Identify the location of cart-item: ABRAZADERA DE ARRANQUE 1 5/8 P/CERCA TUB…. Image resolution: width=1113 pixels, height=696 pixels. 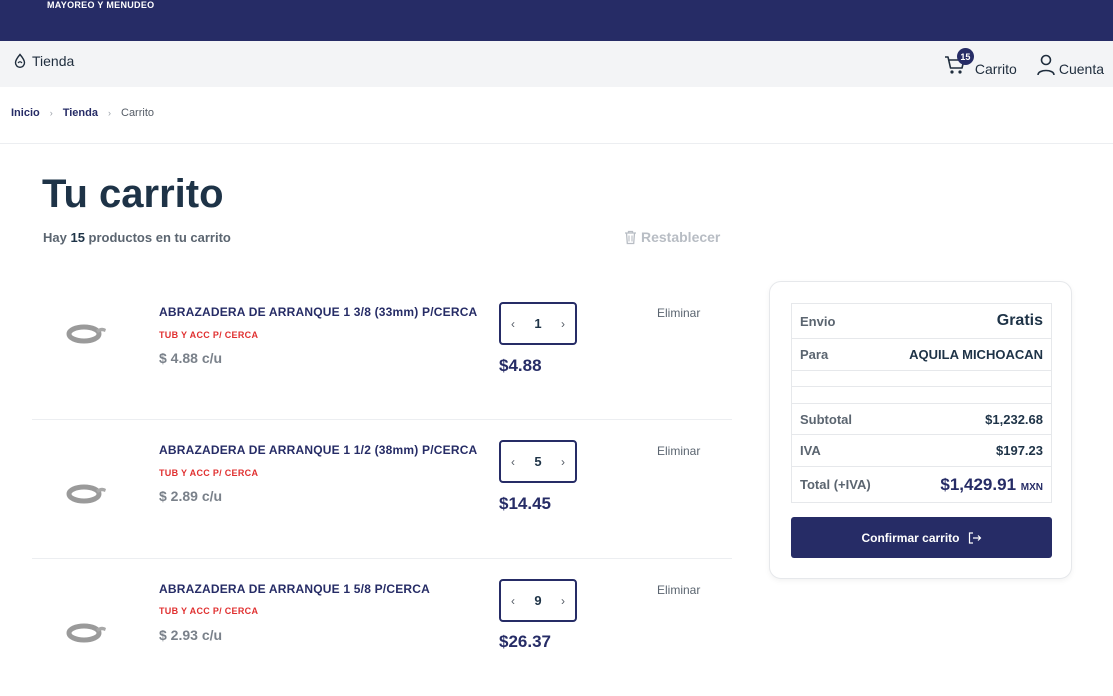
(382, 627).